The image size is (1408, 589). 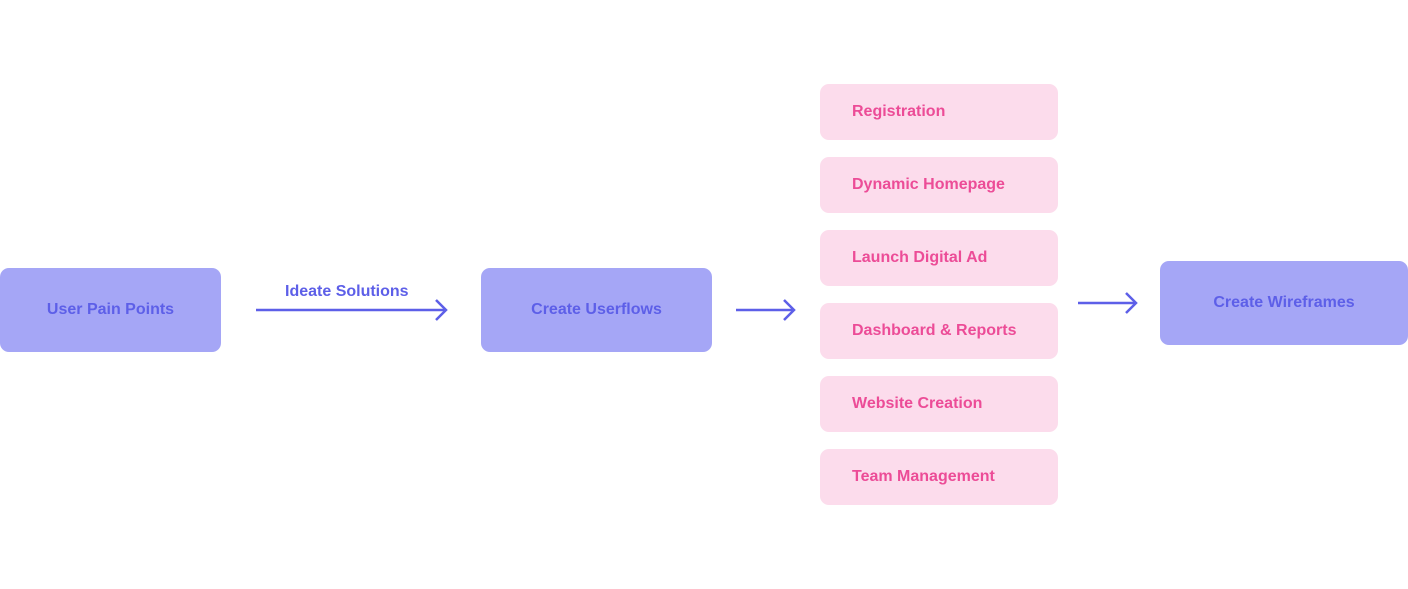 I want to click on feature-dynamic-homepage: Dynamic Homepage, so click(x=939, y=185).